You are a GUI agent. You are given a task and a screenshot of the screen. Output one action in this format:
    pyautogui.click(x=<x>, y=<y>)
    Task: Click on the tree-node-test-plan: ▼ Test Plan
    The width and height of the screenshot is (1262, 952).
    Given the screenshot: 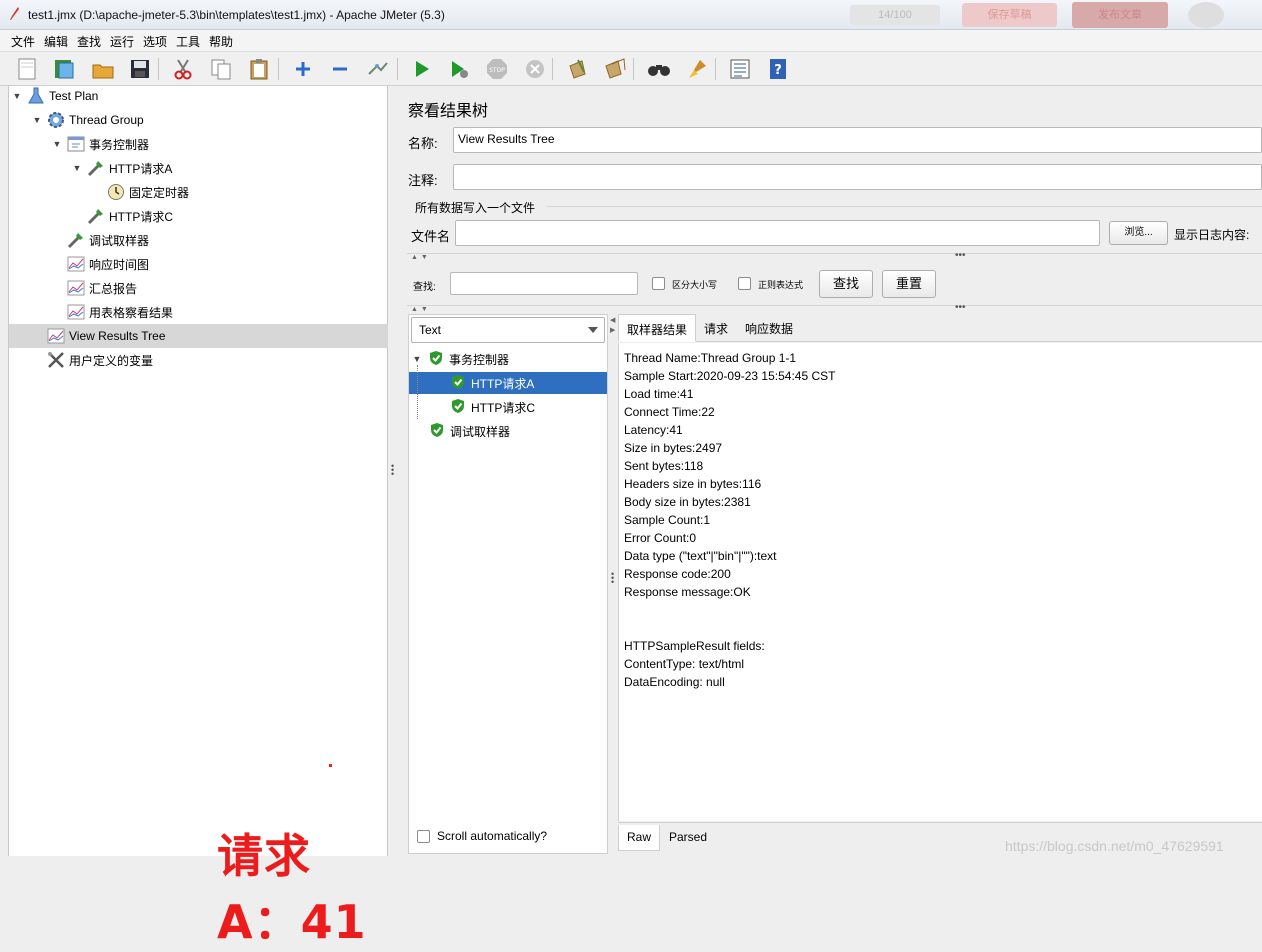 What is the action you would take?
    pyautogui.click(x=54, y=96)
    